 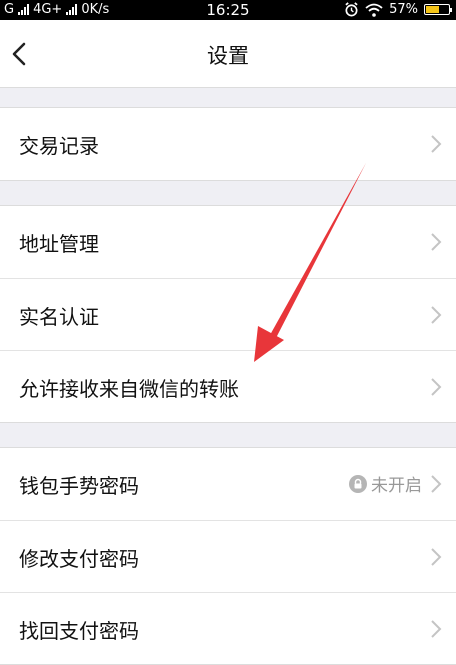 I want to click on gesture-status-text: 未开启, so click(x=396, y=486).